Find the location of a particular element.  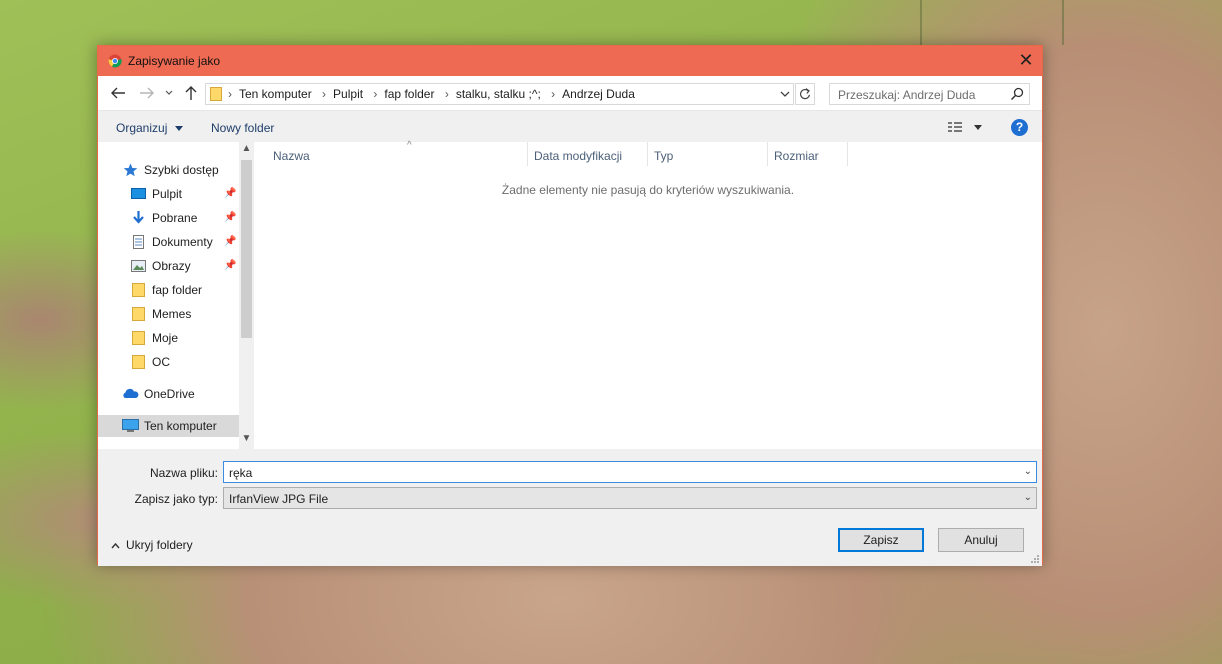

breadcrumb-item: Andrzej Duda is located at coordinates (598, 94).